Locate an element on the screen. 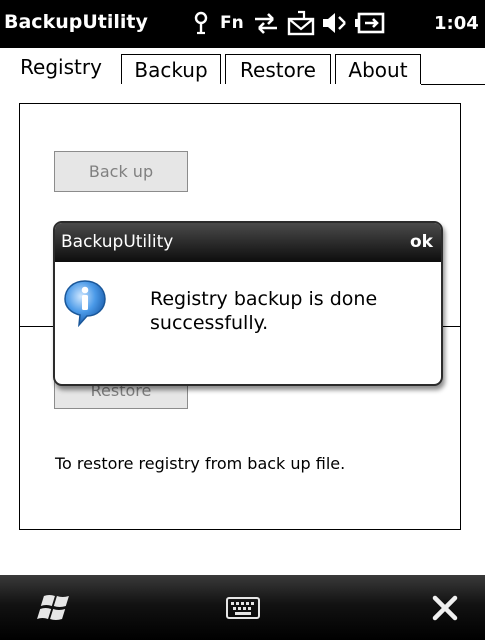 The width and height of the screenshot is (485, 640). message-text: Registry backup is done successfully. is located at coordinates (264, 311).